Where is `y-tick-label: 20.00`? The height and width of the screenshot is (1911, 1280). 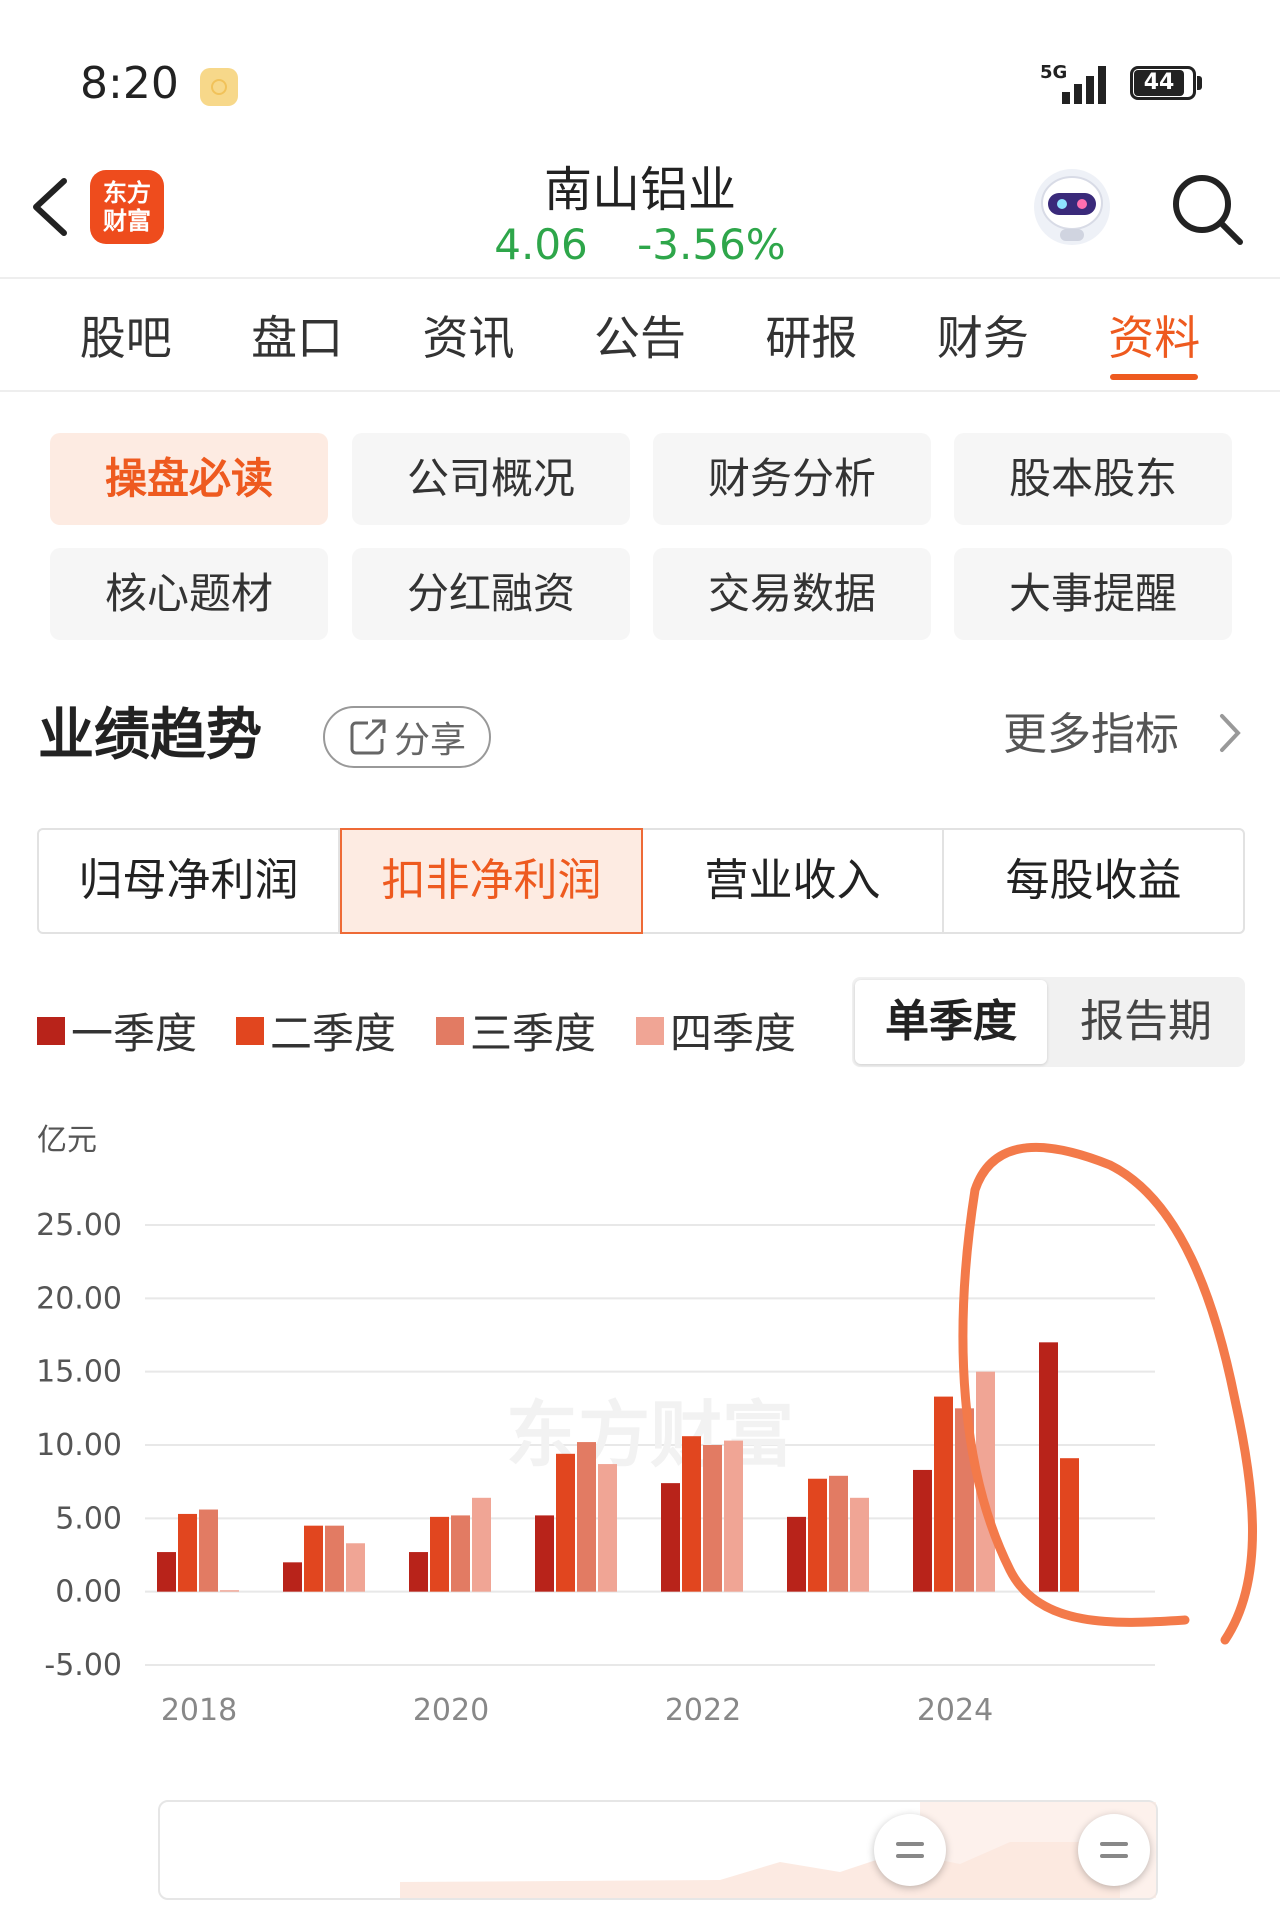 y-tick-label: 20.00 is located at coordinates (79, 1298).